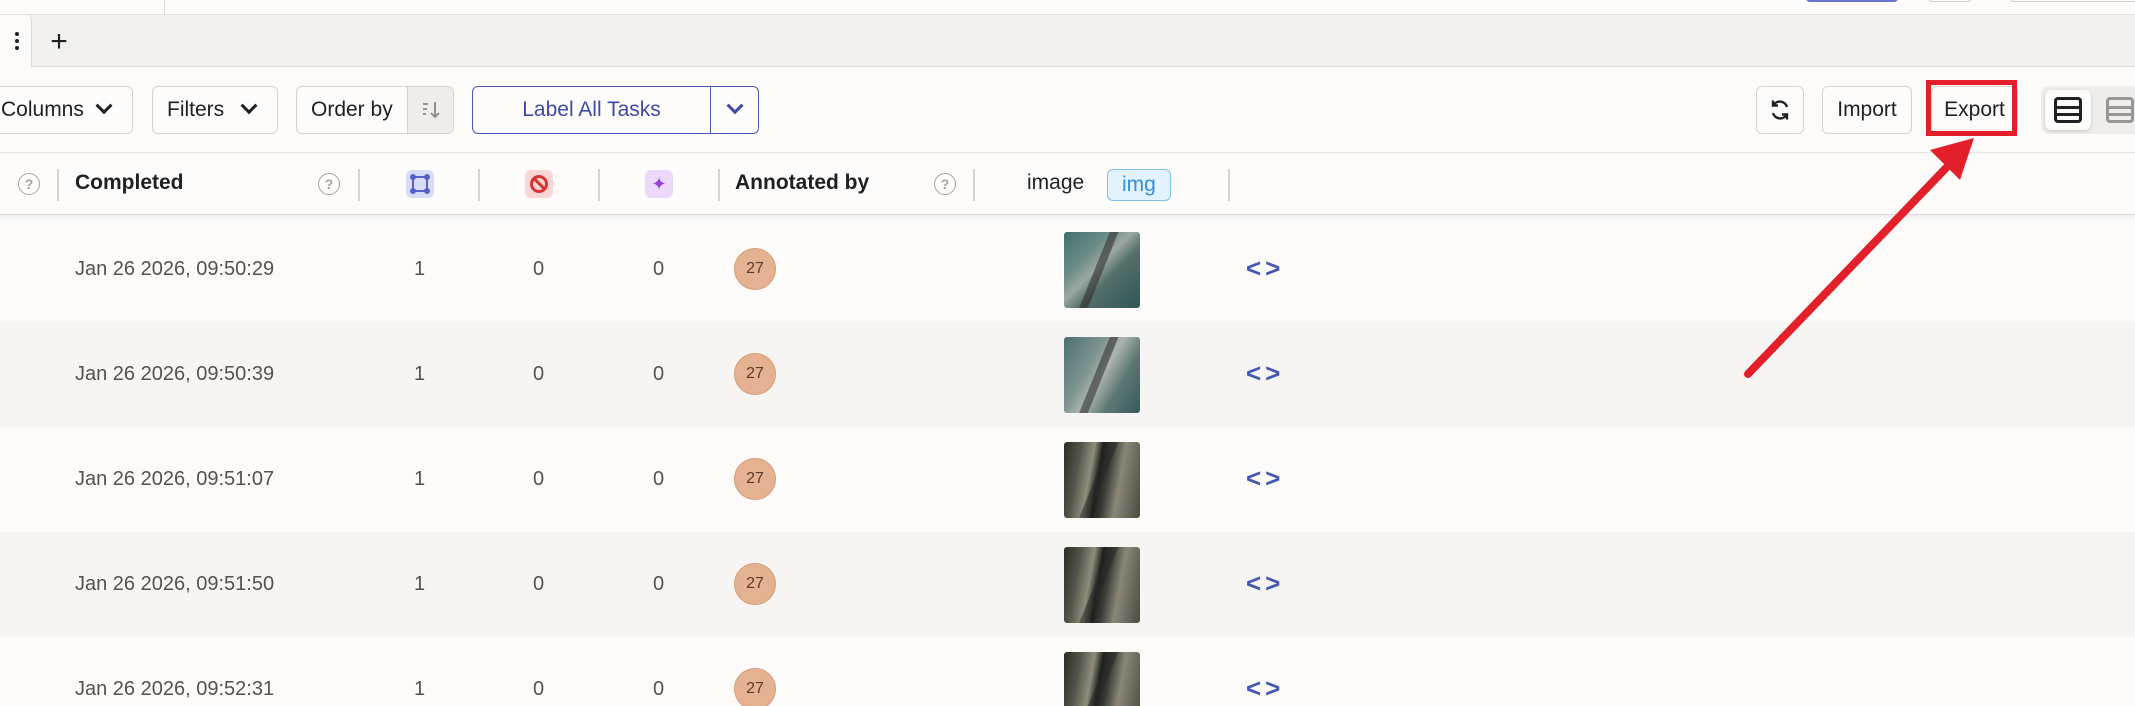  Describe the element at coordinates (592, 110) in the screenshot. I see `label-all-tasks-button: Label All Tasks` at that location.